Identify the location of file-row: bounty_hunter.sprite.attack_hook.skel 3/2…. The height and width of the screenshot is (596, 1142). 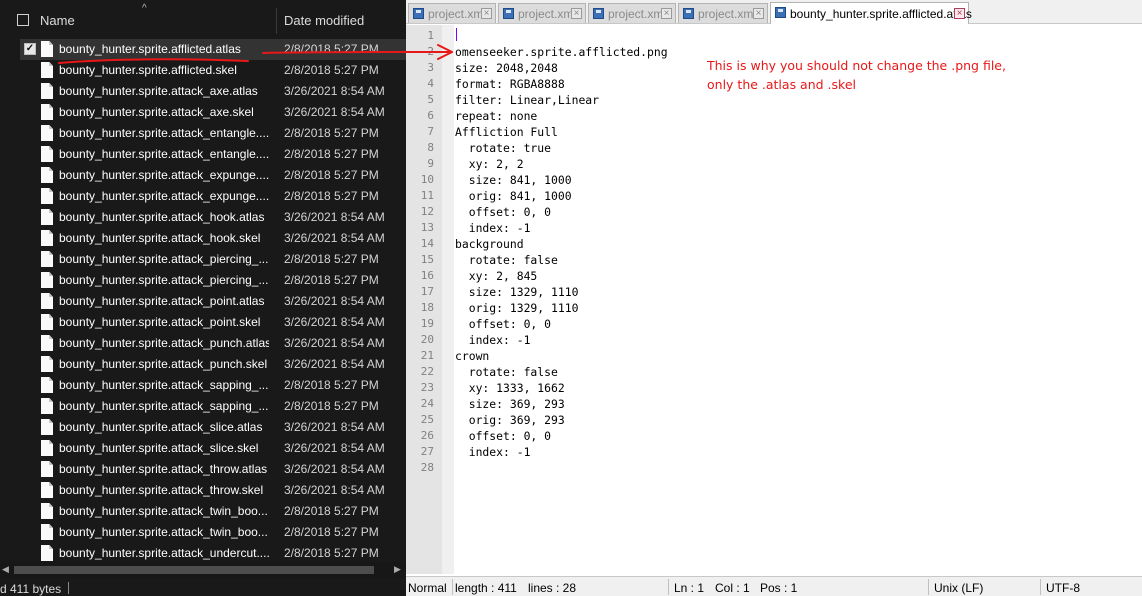
(213, 238).